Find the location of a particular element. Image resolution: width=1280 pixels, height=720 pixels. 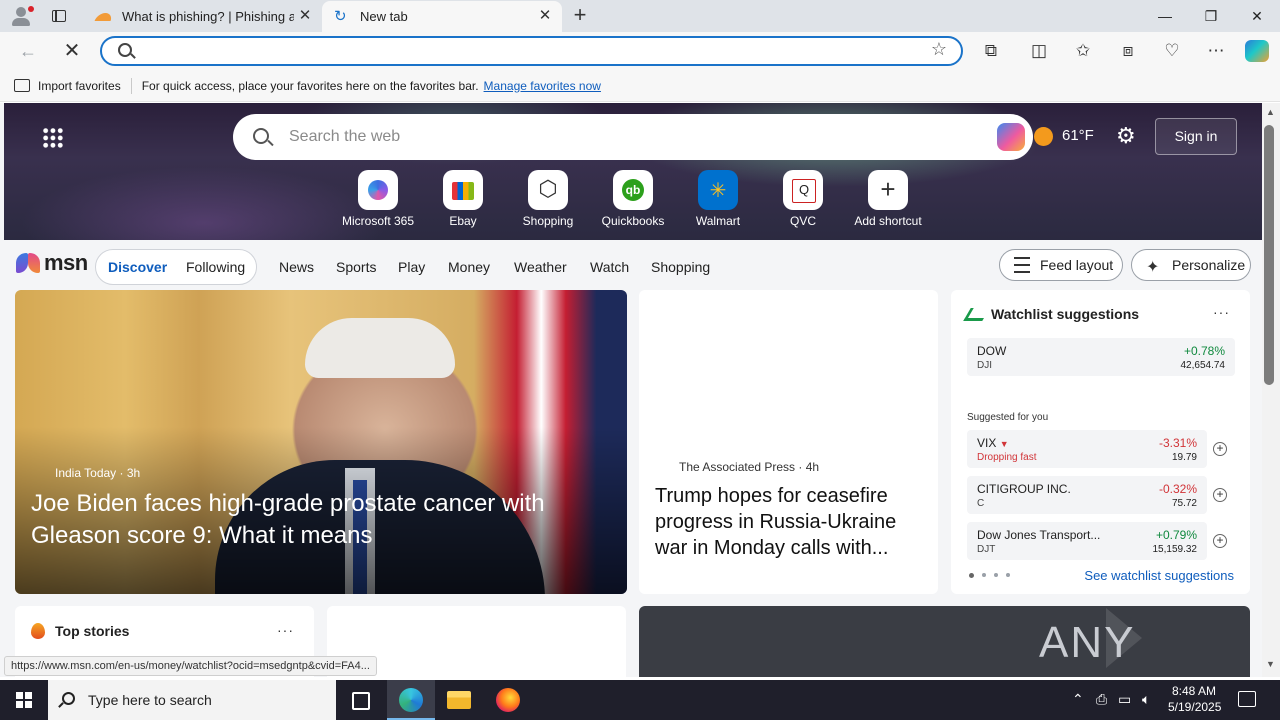

tab-discover: Discover is located at coordinates (137, 267).